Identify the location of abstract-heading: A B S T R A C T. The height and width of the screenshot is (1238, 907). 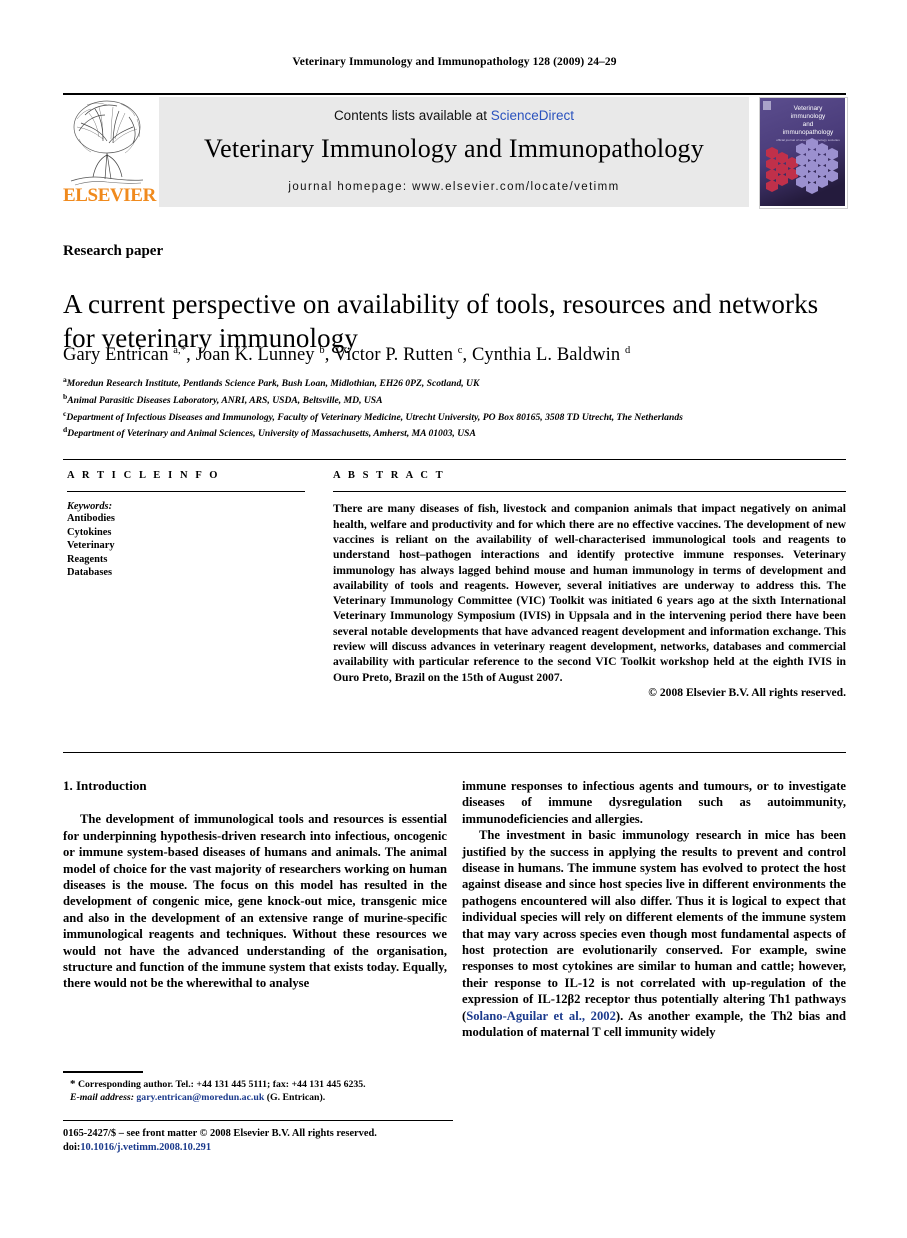
(389, 475).